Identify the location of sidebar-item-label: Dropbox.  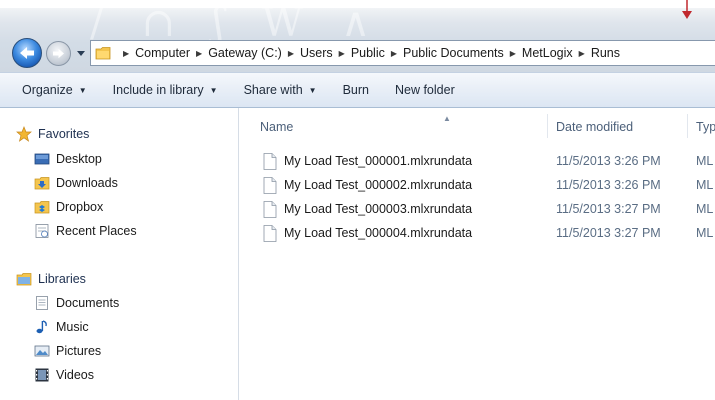
(80, 207).